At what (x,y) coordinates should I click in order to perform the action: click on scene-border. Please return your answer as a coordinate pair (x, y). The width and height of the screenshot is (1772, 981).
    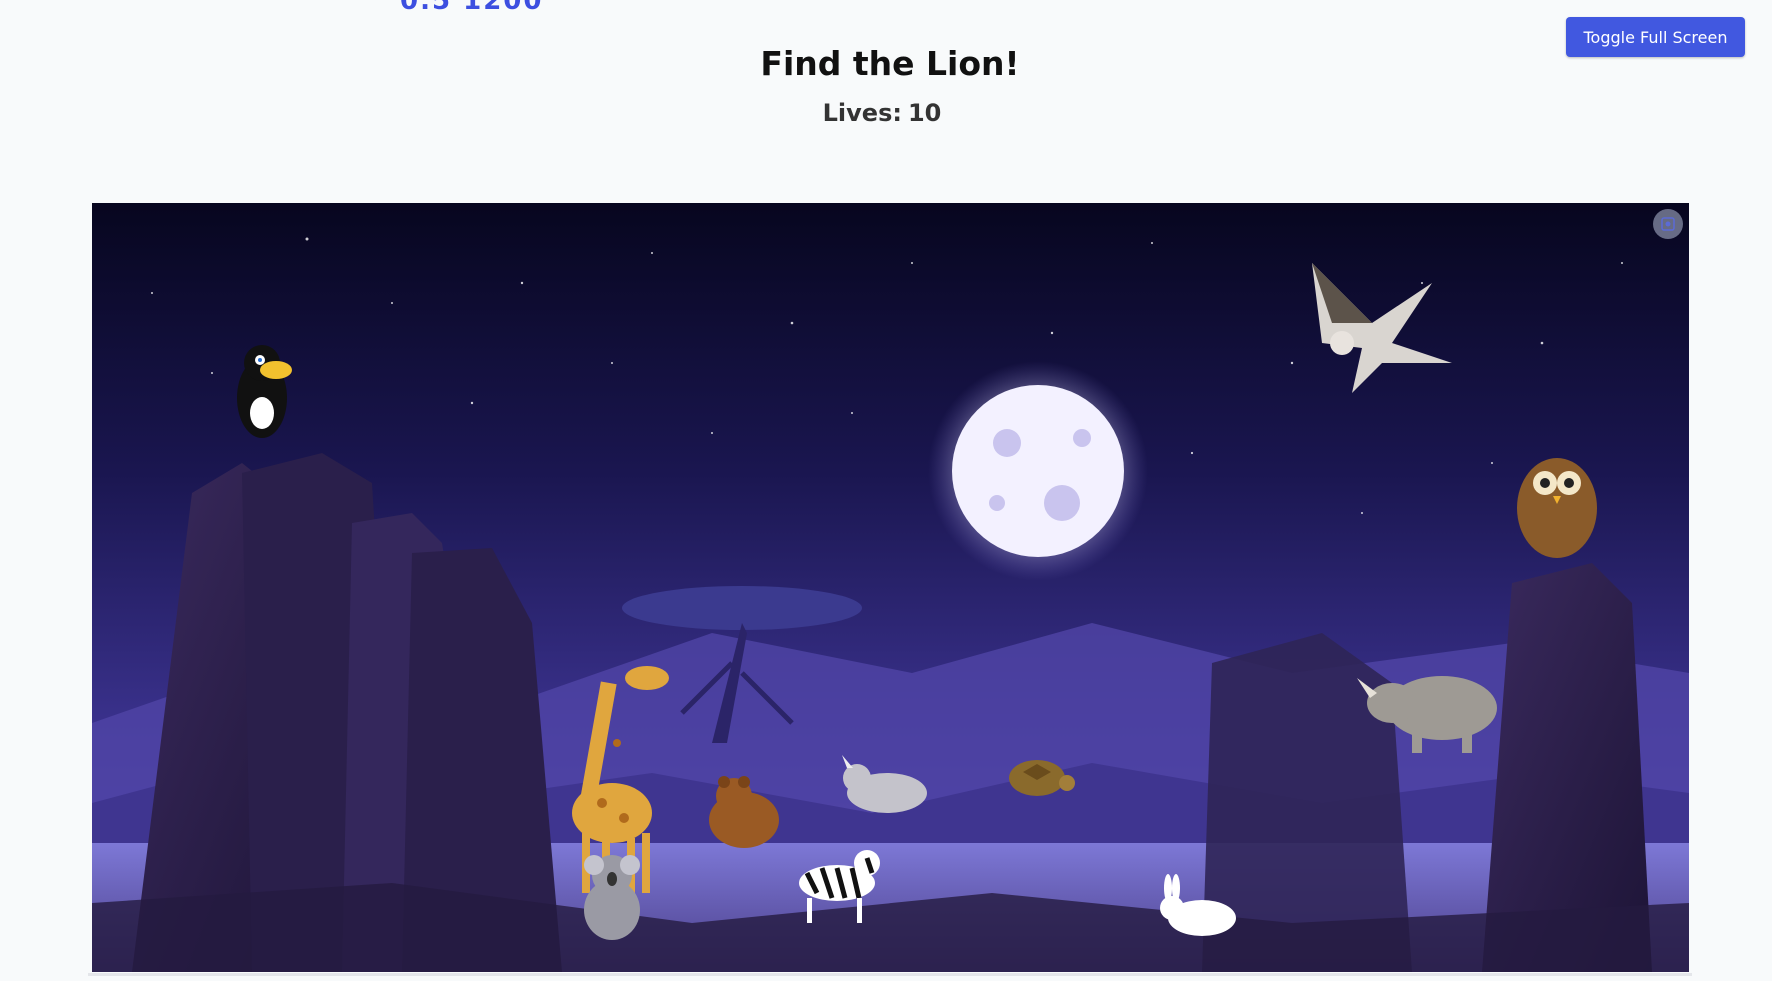
    Looking at the image, I should click on (890, 974).